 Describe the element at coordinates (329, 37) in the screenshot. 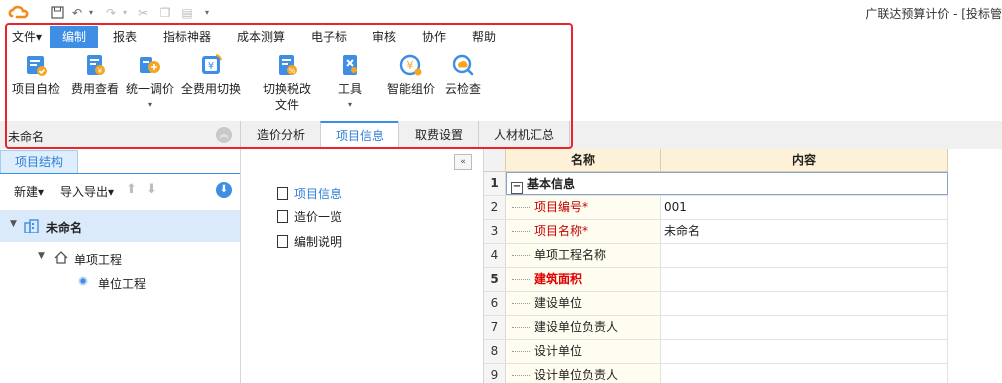

I see `menu-e-bid: 电子标` at that location.